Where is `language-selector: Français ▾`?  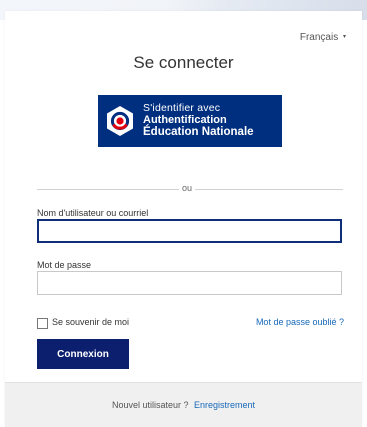 language-selector: Français ▾ is located at coordinates (323, 37).